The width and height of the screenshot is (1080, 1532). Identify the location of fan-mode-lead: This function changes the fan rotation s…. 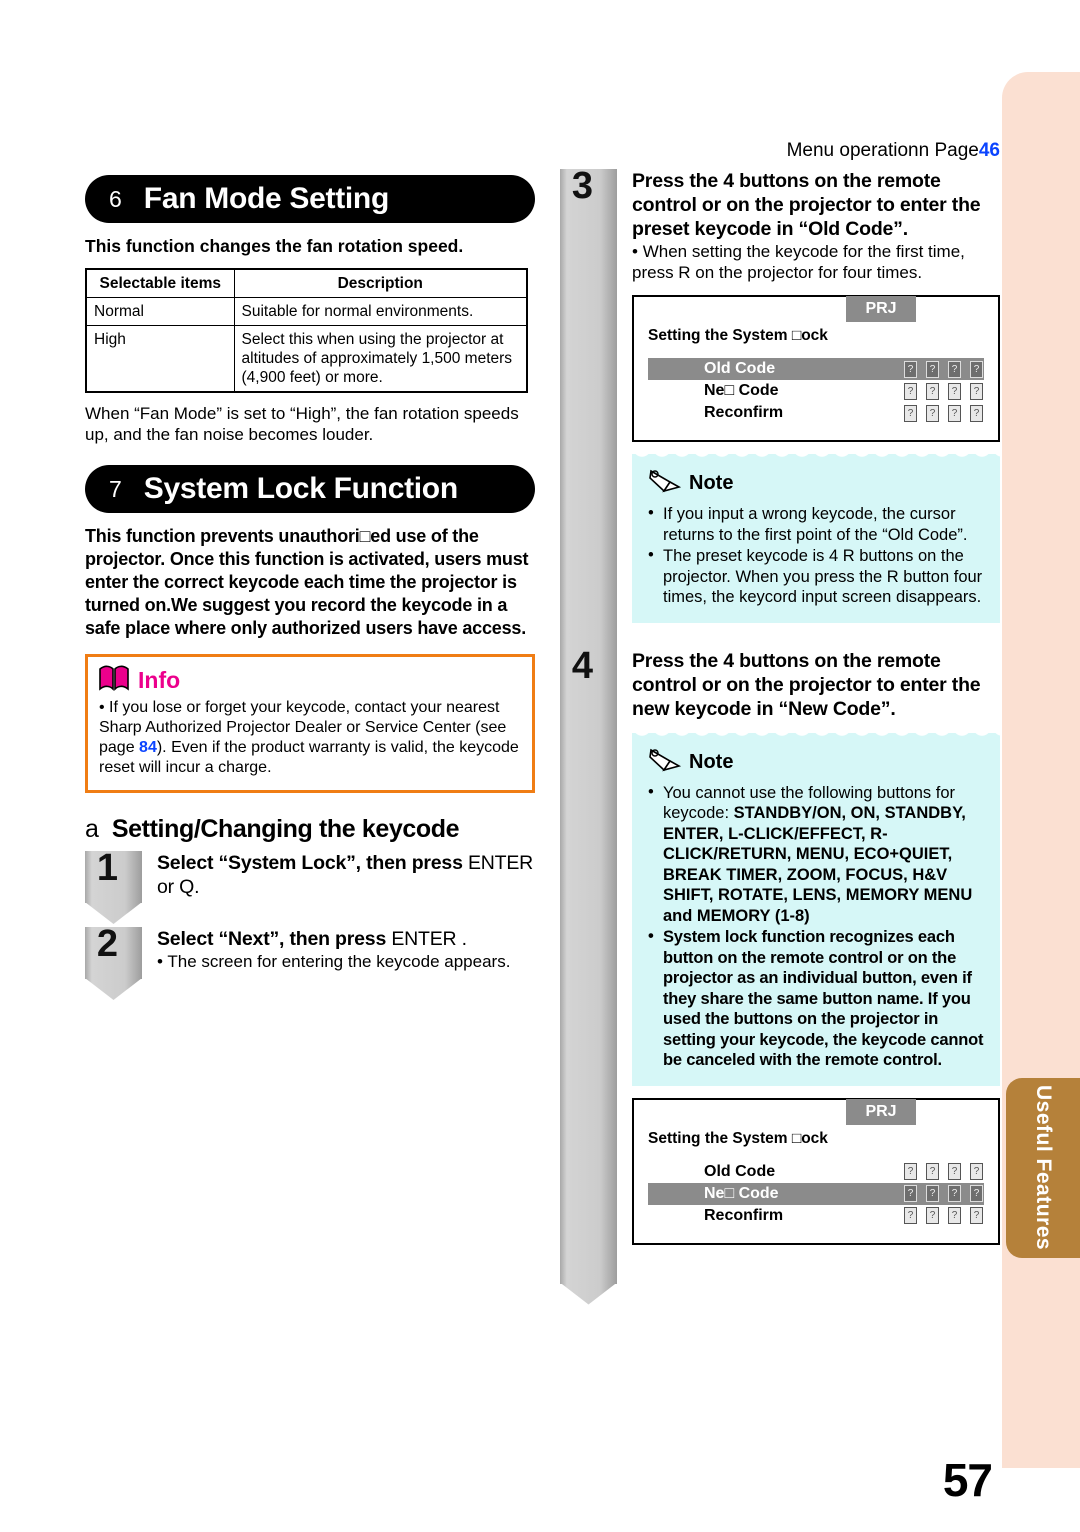
(274, 246).